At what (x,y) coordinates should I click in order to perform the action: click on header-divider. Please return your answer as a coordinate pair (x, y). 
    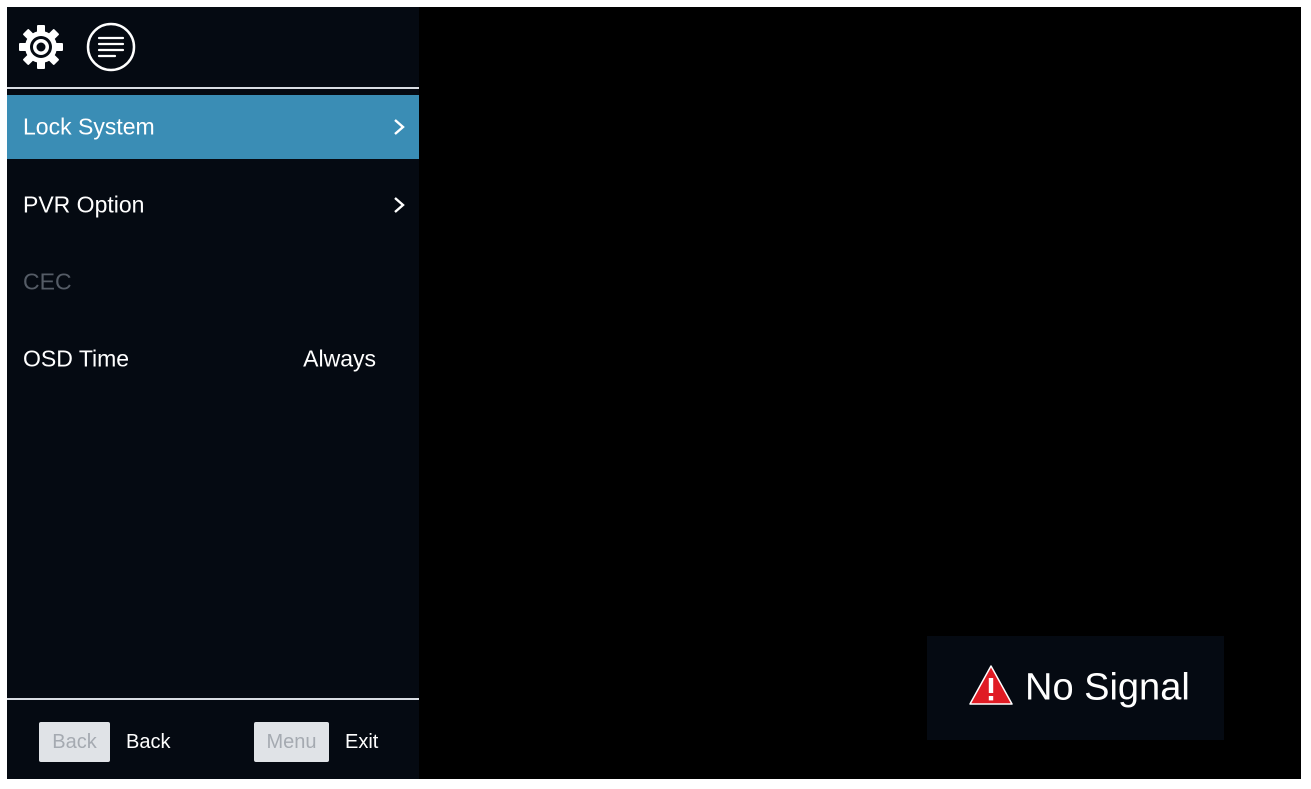
    Looking at the image, I should click on (213, 88).